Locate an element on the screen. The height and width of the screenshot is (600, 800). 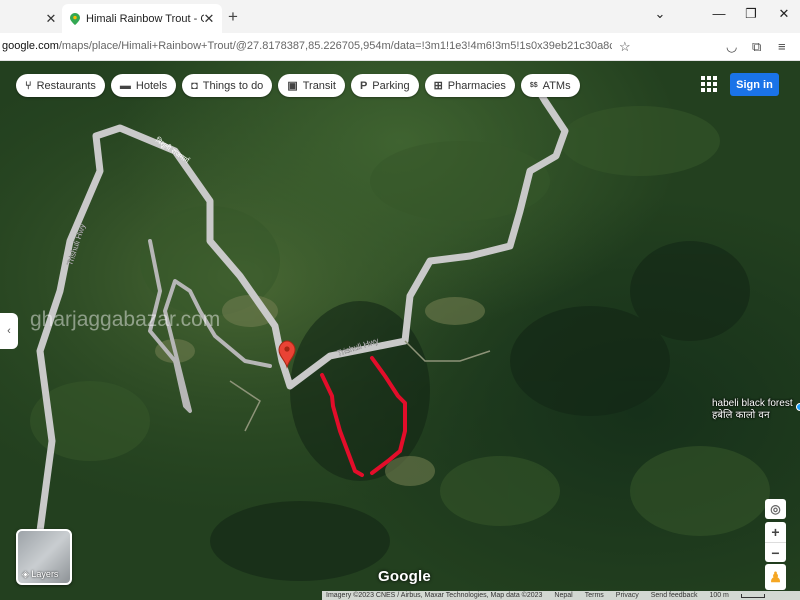
window-close-button: ✕ is located at coordinates (784, 14).